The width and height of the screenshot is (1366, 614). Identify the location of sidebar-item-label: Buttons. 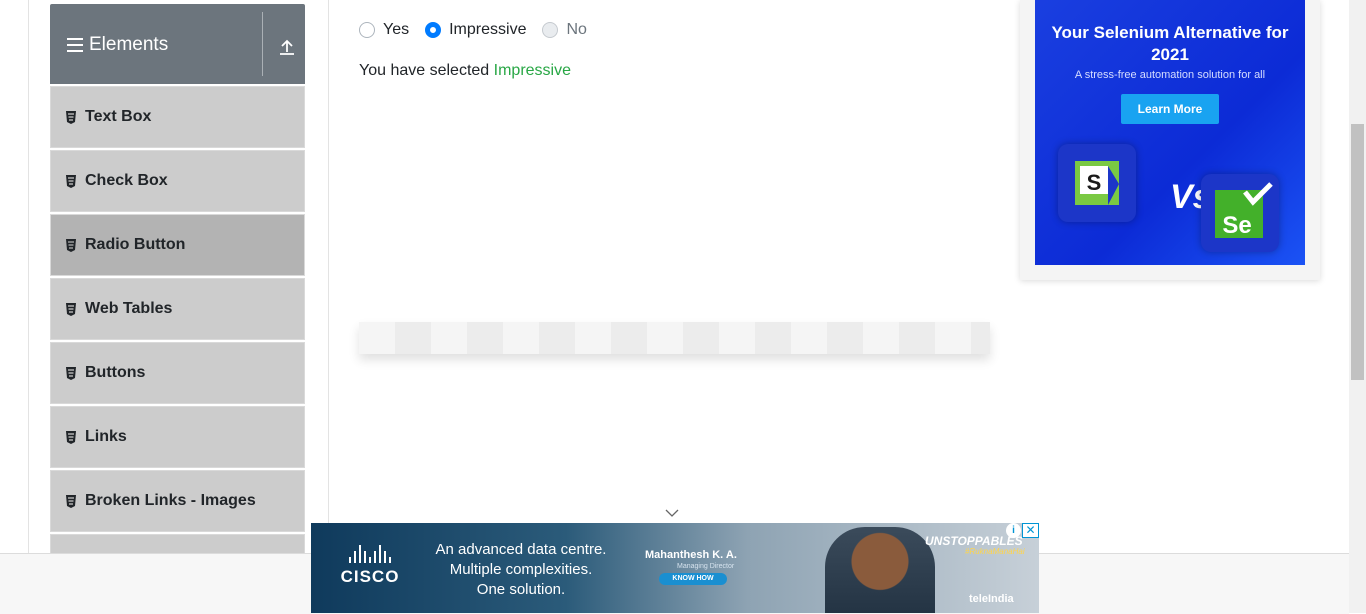
(115, 372).